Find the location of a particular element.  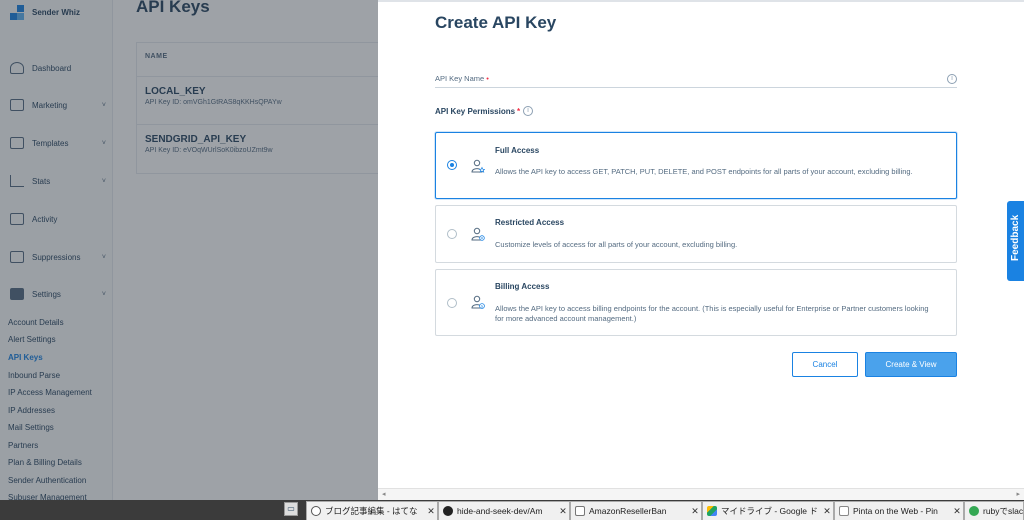

user-star-icon is located at coordinates (478, 166).